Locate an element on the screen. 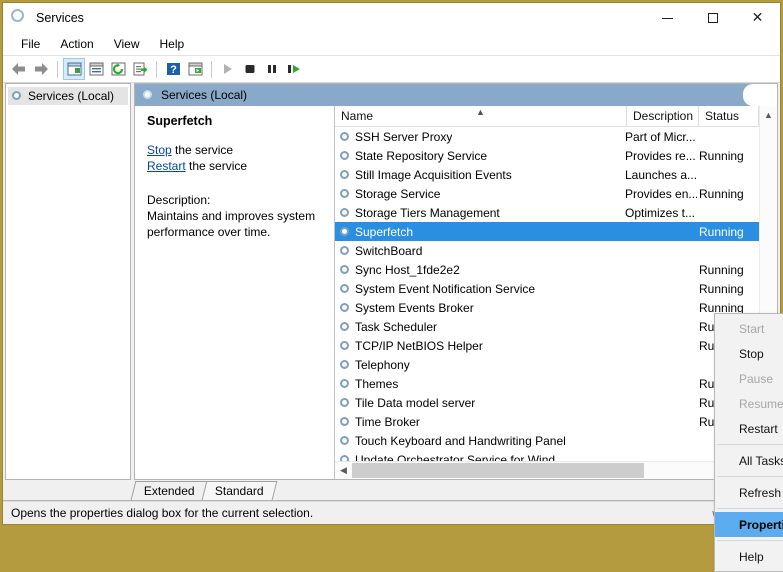  service-name-label: SSH Server Proxy is located at coordinates (404, 136).